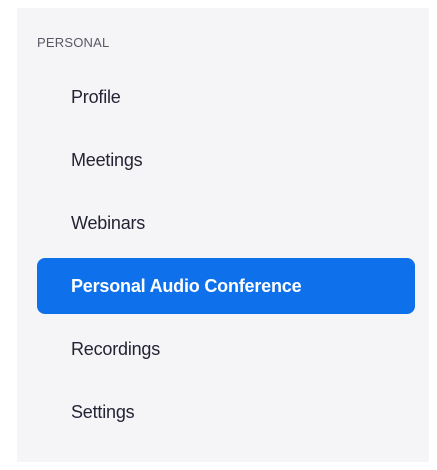 The height and width of the screenshot is (470, 437). Describe the element at coordinates (73, 42) in the screenshot. I see `section-title-personal: PERSONAL` at that location.